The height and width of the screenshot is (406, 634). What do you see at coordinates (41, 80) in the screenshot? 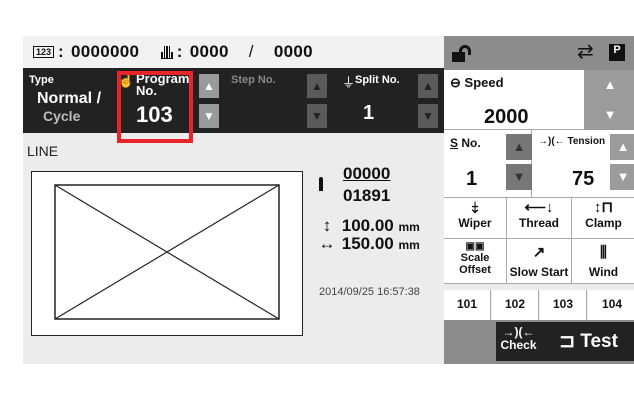
I see `type-label: Type` at bounding box center [41, 80].